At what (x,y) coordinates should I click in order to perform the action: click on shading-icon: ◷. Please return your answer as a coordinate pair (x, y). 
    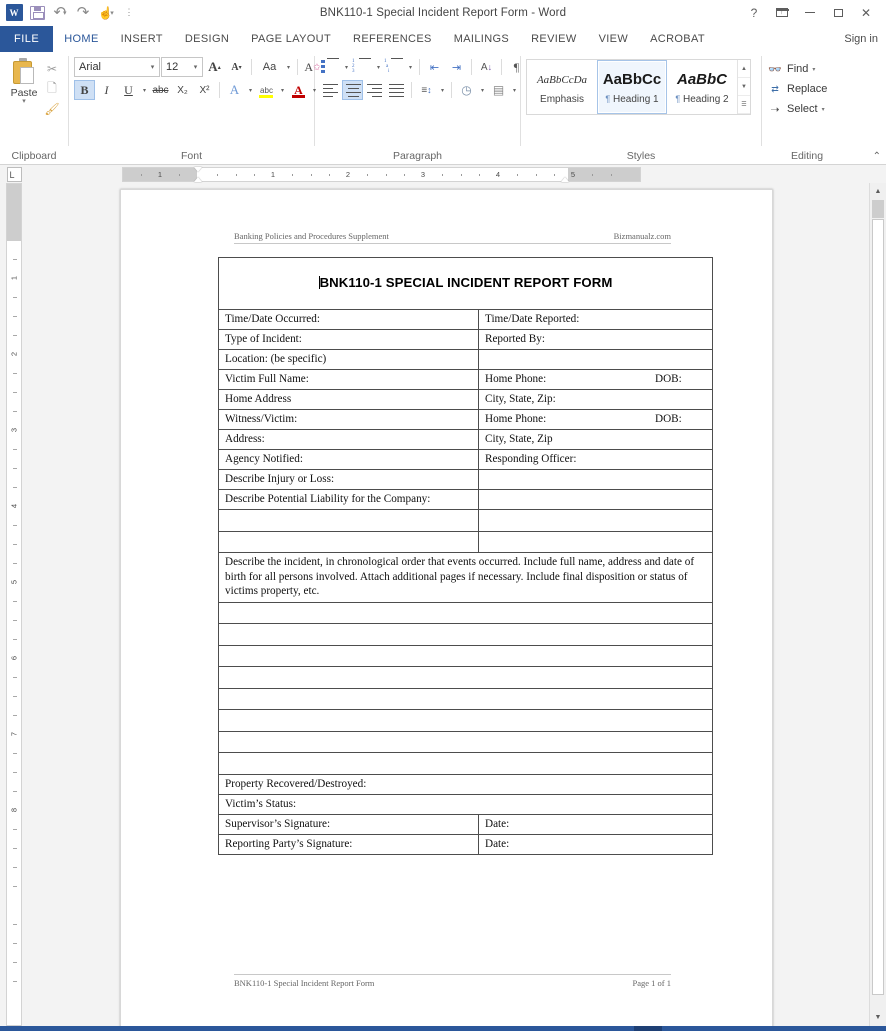
    Looking at the image, I should click on (466, 90).